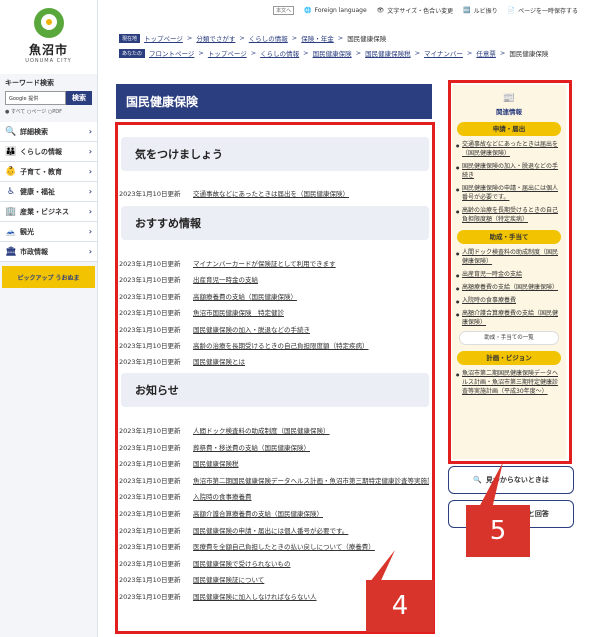 Image resolution: width=600 pixels, height=637 pixels. What do you see at coordinates (490, 485) in the screenshot?
I see `callout-5-pointer` at bounding box center [490, 485].